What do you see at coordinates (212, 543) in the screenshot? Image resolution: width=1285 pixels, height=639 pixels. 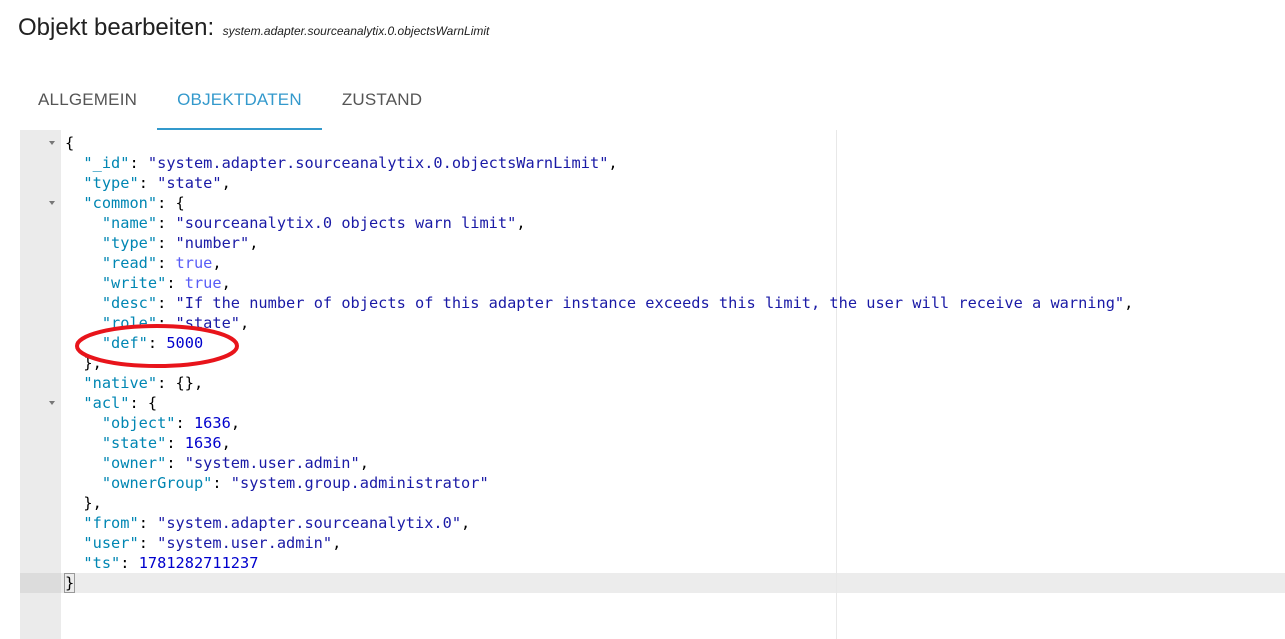 I see `code-line: "user": "system.user.admin",` at bounding box center [212, 543].